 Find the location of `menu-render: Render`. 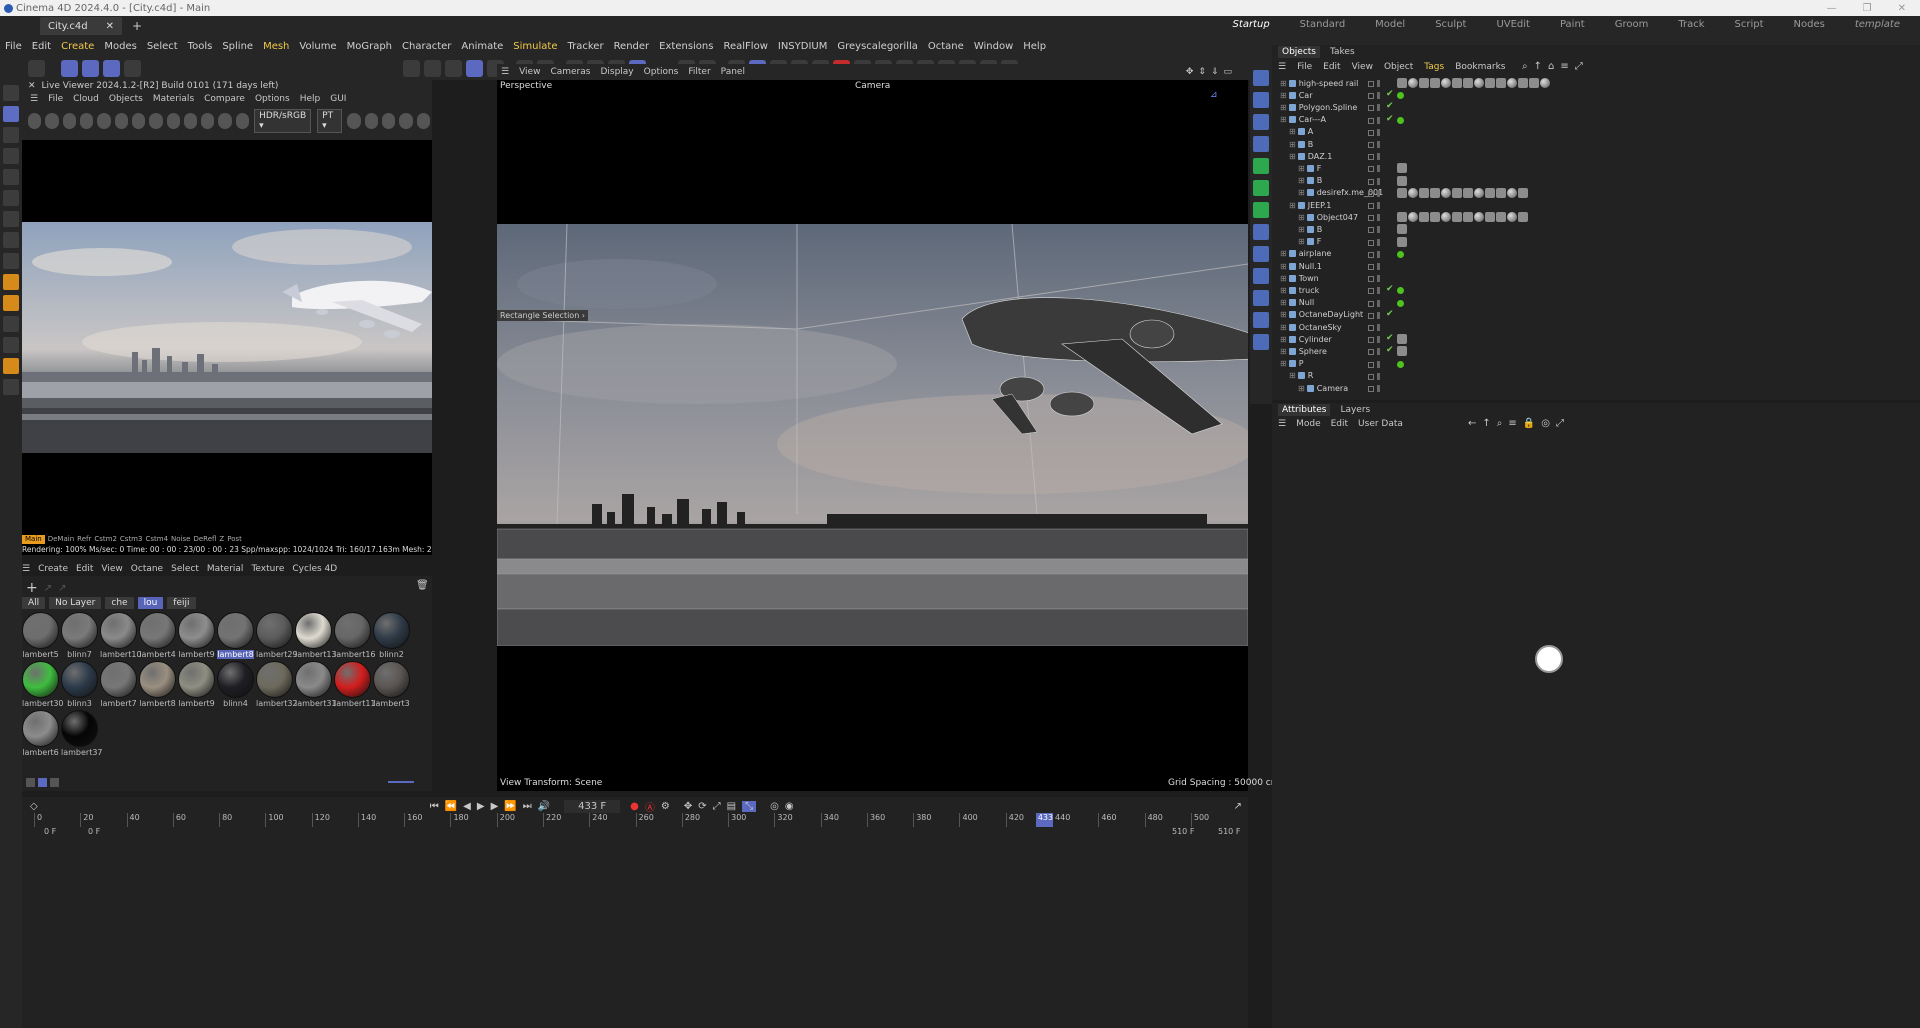

menu-render: Render is located at coordinates (632, 46).